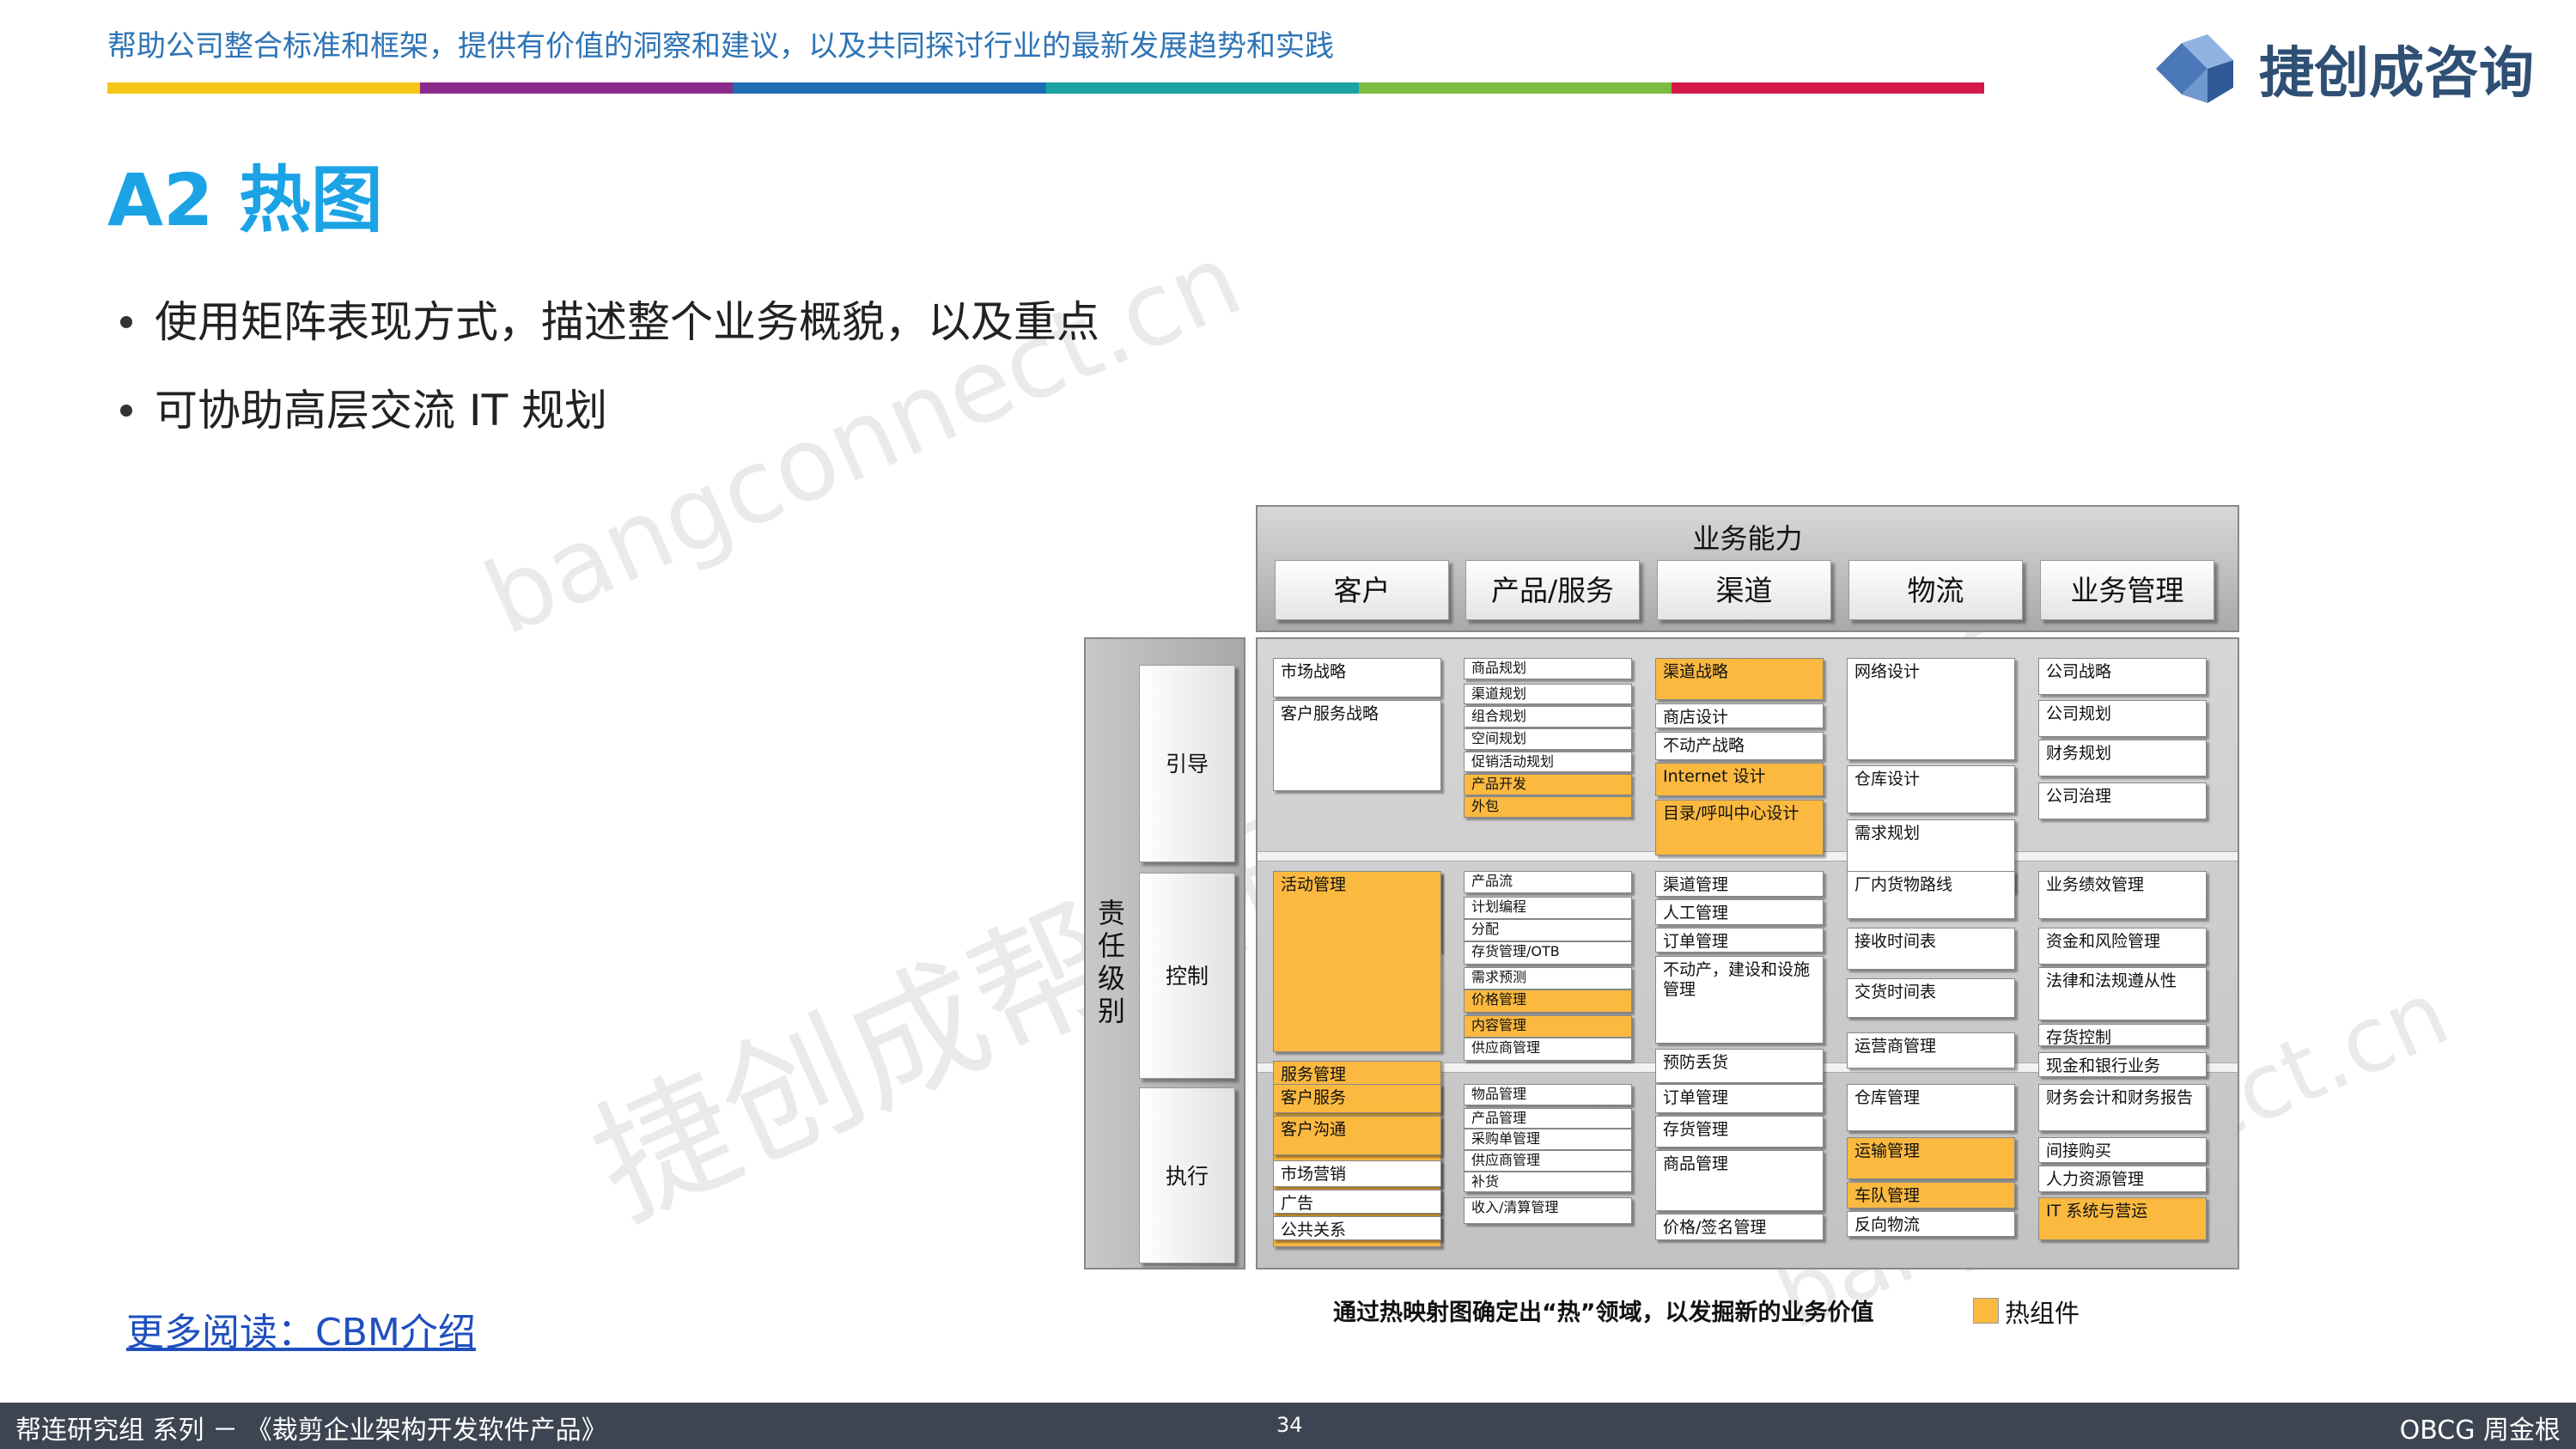 The image size is (2576, 1449). What do you see at coordinates (245, 200) in the screenshot?
I see `slide-title: A2 热图` at bounding box center [245, 200].